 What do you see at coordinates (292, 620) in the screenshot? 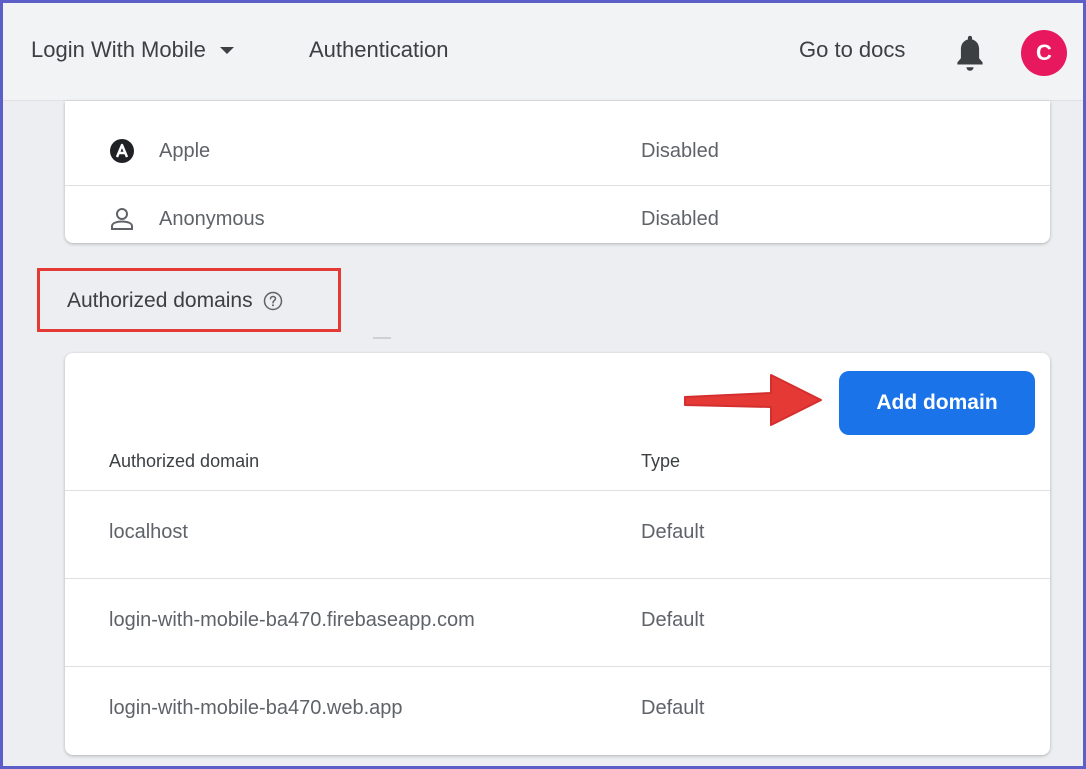
I see `domain-cell: login-with-mobile-ba470.firebaseapp.com` at bounding box center [292, 620].